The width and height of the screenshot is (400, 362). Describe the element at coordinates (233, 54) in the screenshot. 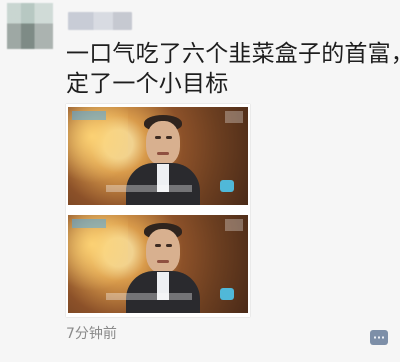

I see `post-text-line-1: 一口气吃了六个韭菜盒子的首富，` at that location.